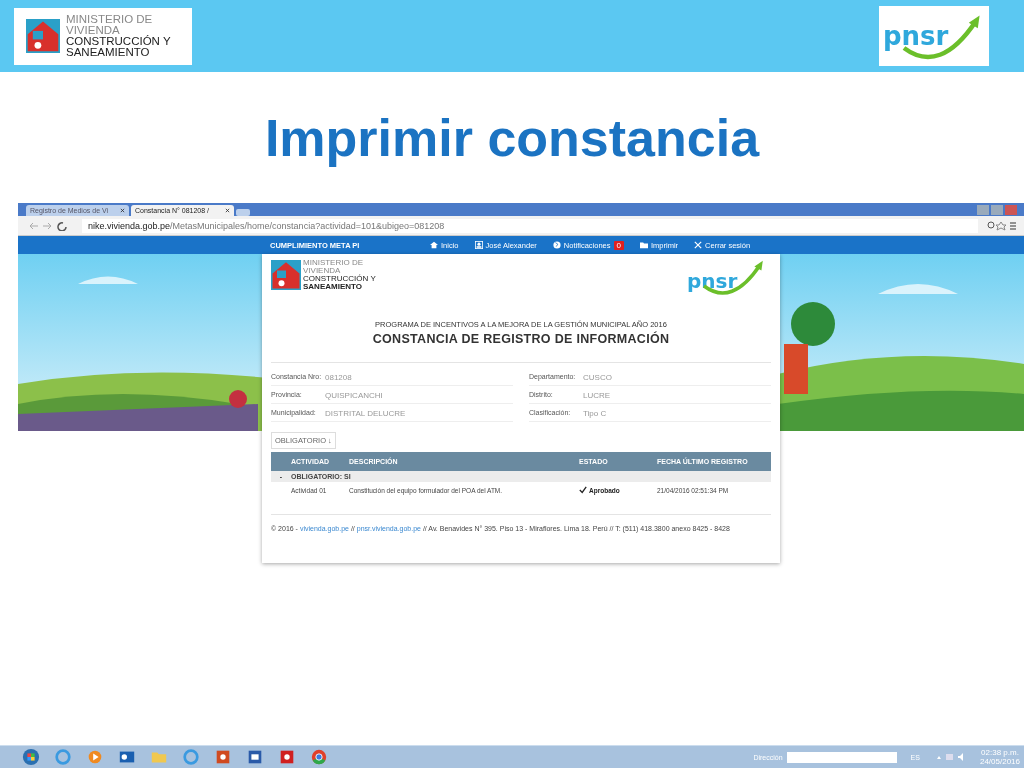  Describe the element at coordinates (512, 137) in the screenshot. I see `slide-title: Imprimir constancia` at that location.